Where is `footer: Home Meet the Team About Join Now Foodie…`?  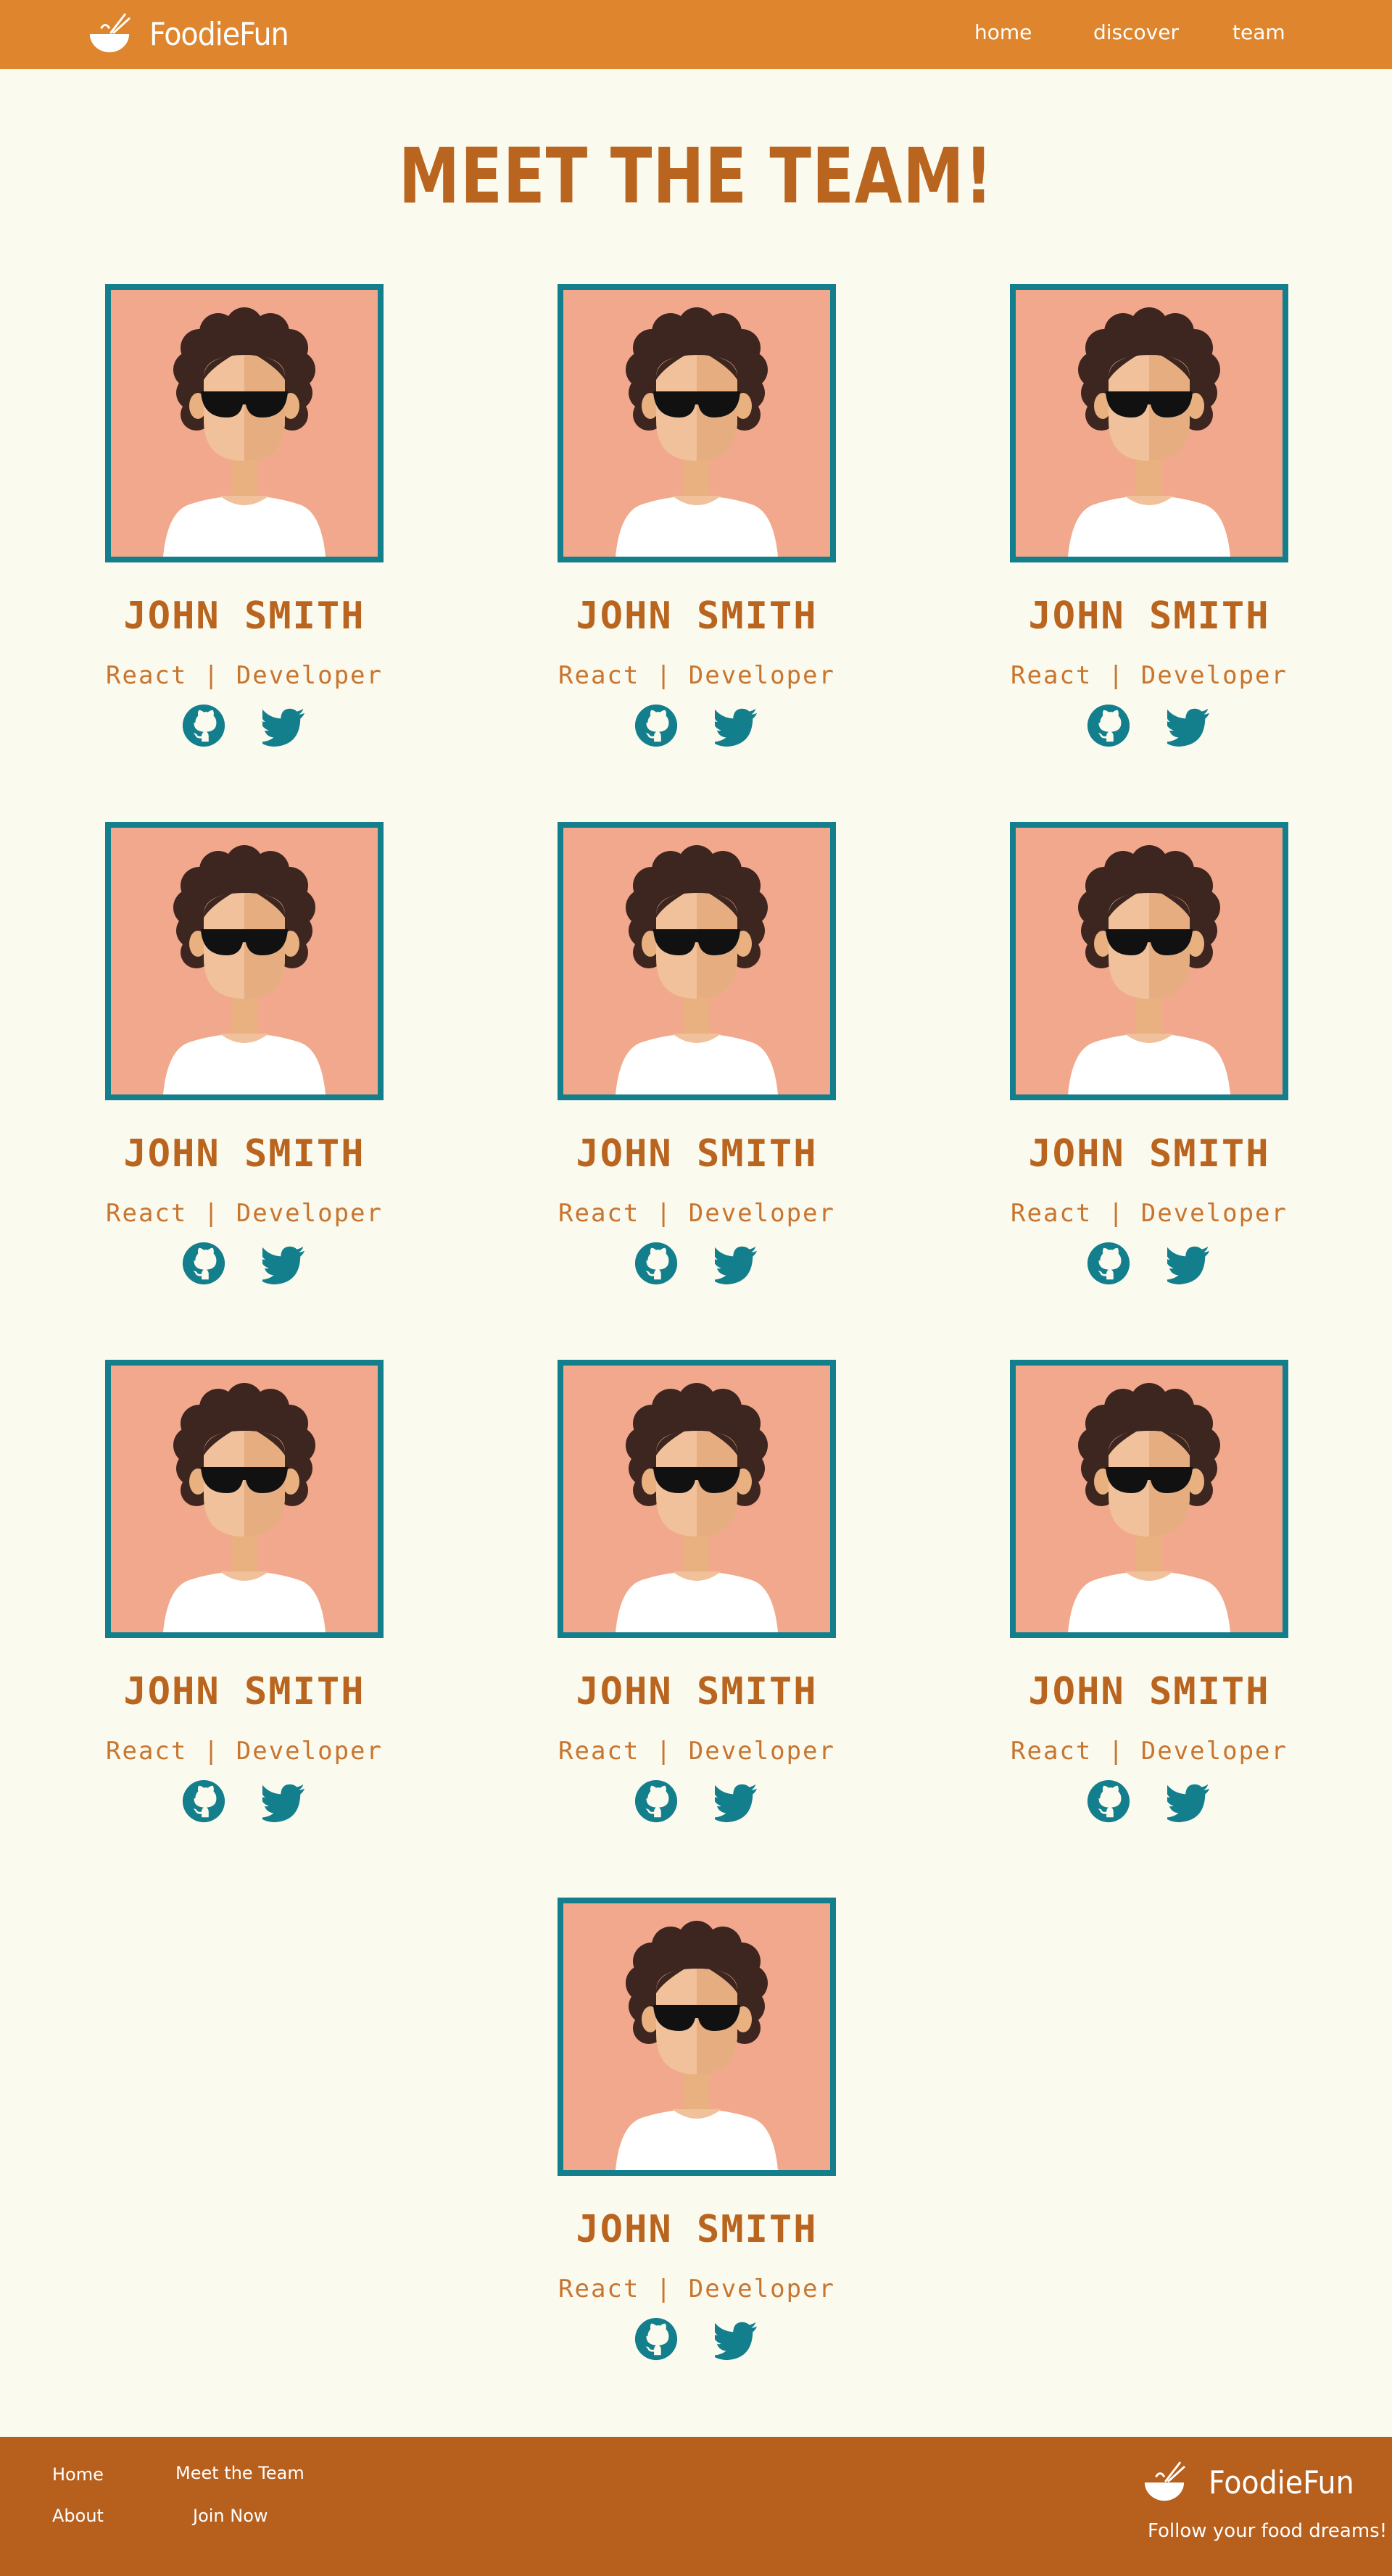 footer: Home Meet the Team About Join Now Foodie… is located at coordinates (696, 2506).